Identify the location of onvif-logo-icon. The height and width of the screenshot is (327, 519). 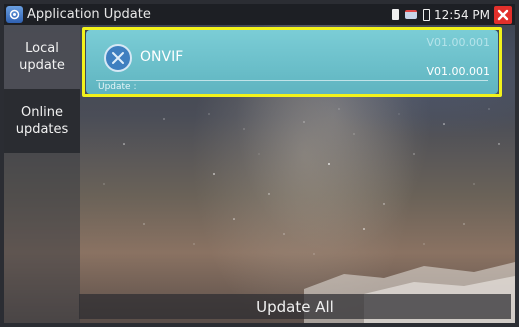
(118, 58).